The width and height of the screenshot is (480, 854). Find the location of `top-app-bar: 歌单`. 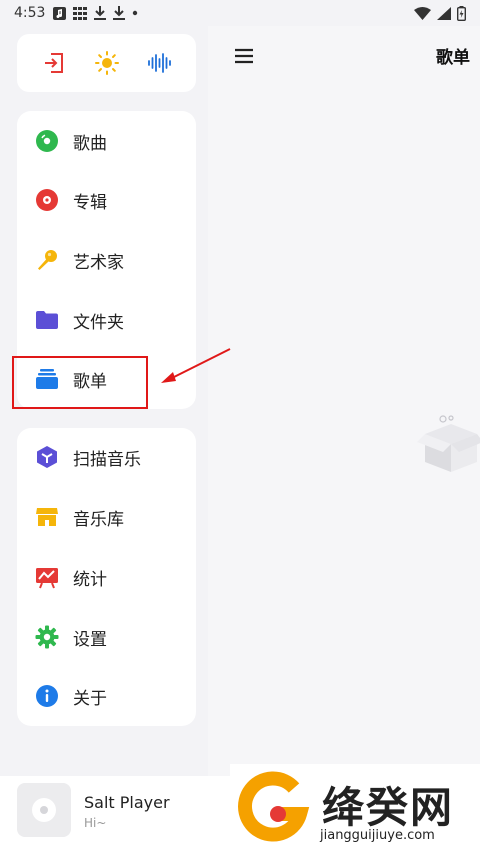

top-app-bar: 歌单 is located at coordinates (344, 55).